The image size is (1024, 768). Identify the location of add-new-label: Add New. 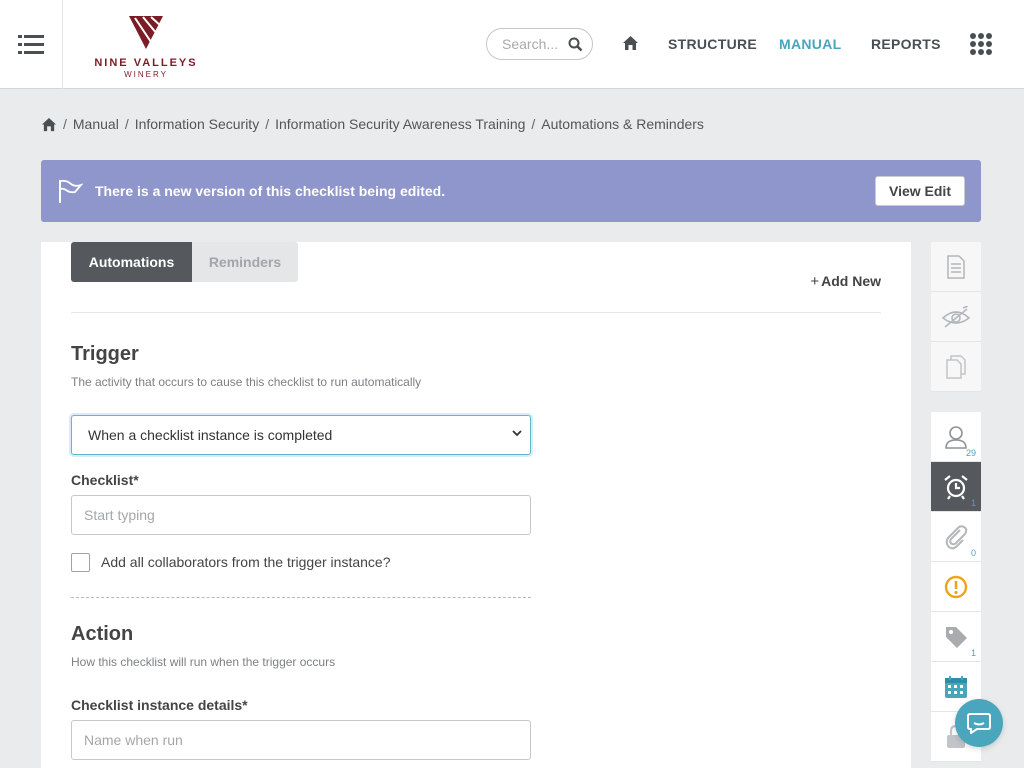
(851, 281).